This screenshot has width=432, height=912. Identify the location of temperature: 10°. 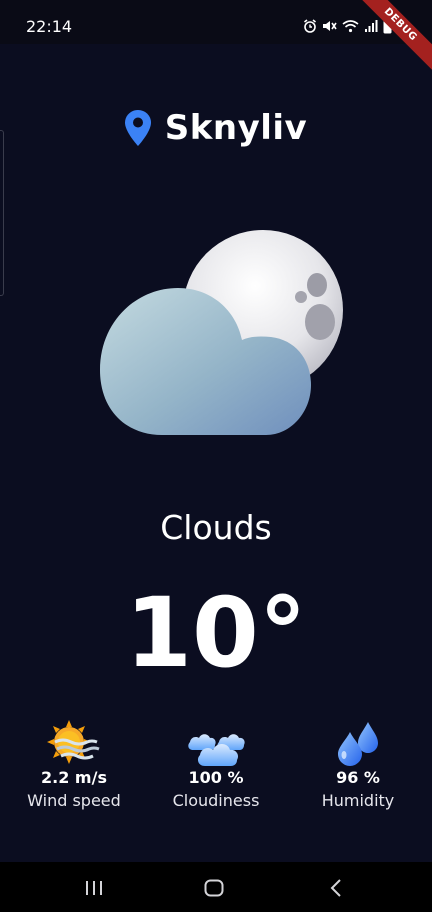
(216, 633).